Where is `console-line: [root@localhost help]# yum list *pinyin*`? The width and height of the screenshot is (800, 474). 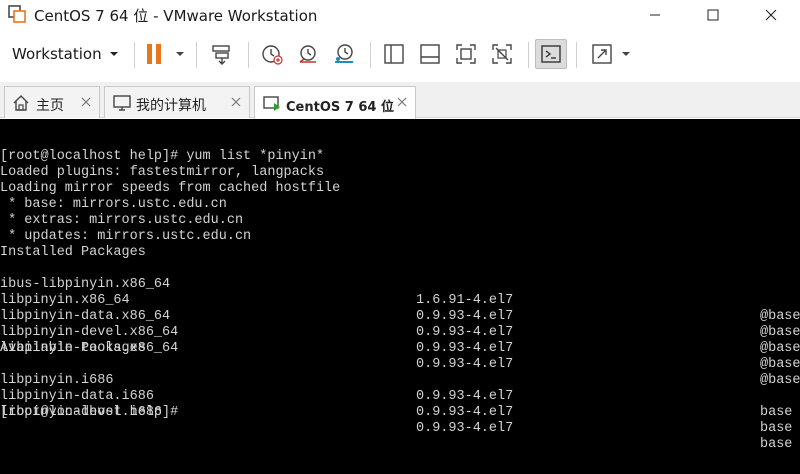 console-line: [root@localhost help]# yum list *pinyin* is located at coordinates (162, 156).